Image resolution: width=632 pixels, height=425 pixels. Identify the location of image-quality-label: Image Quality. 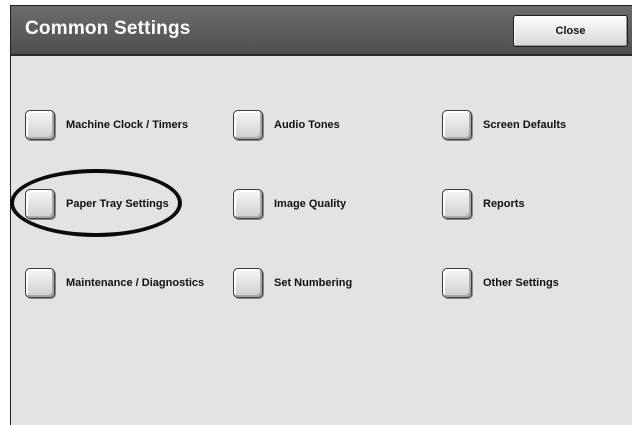
(310, 204).